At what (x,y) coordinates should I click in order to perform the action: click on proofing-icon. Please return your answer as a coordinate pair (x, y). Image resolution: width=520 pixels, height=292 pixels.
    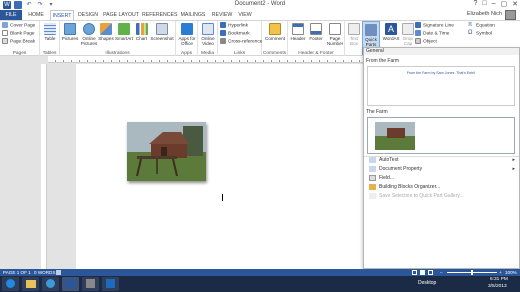
    Looking at the image, I should click on (58, 272).